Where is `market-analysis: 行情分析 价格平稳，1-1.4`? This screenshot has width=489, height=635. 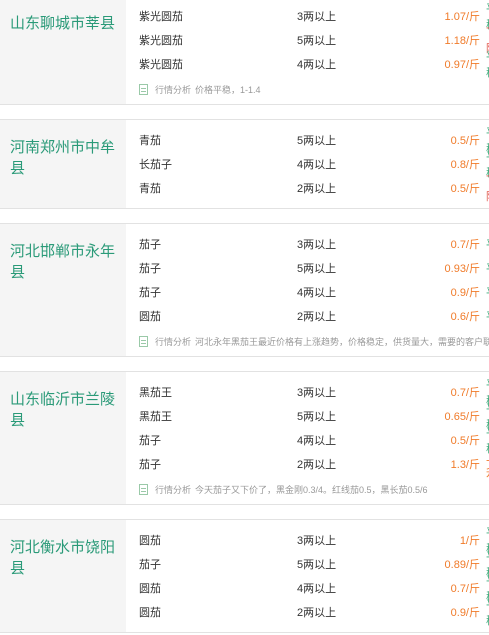 market-analysis: 行情分析 价格平稳，1-1.4 is located at coordinates (314, 89).